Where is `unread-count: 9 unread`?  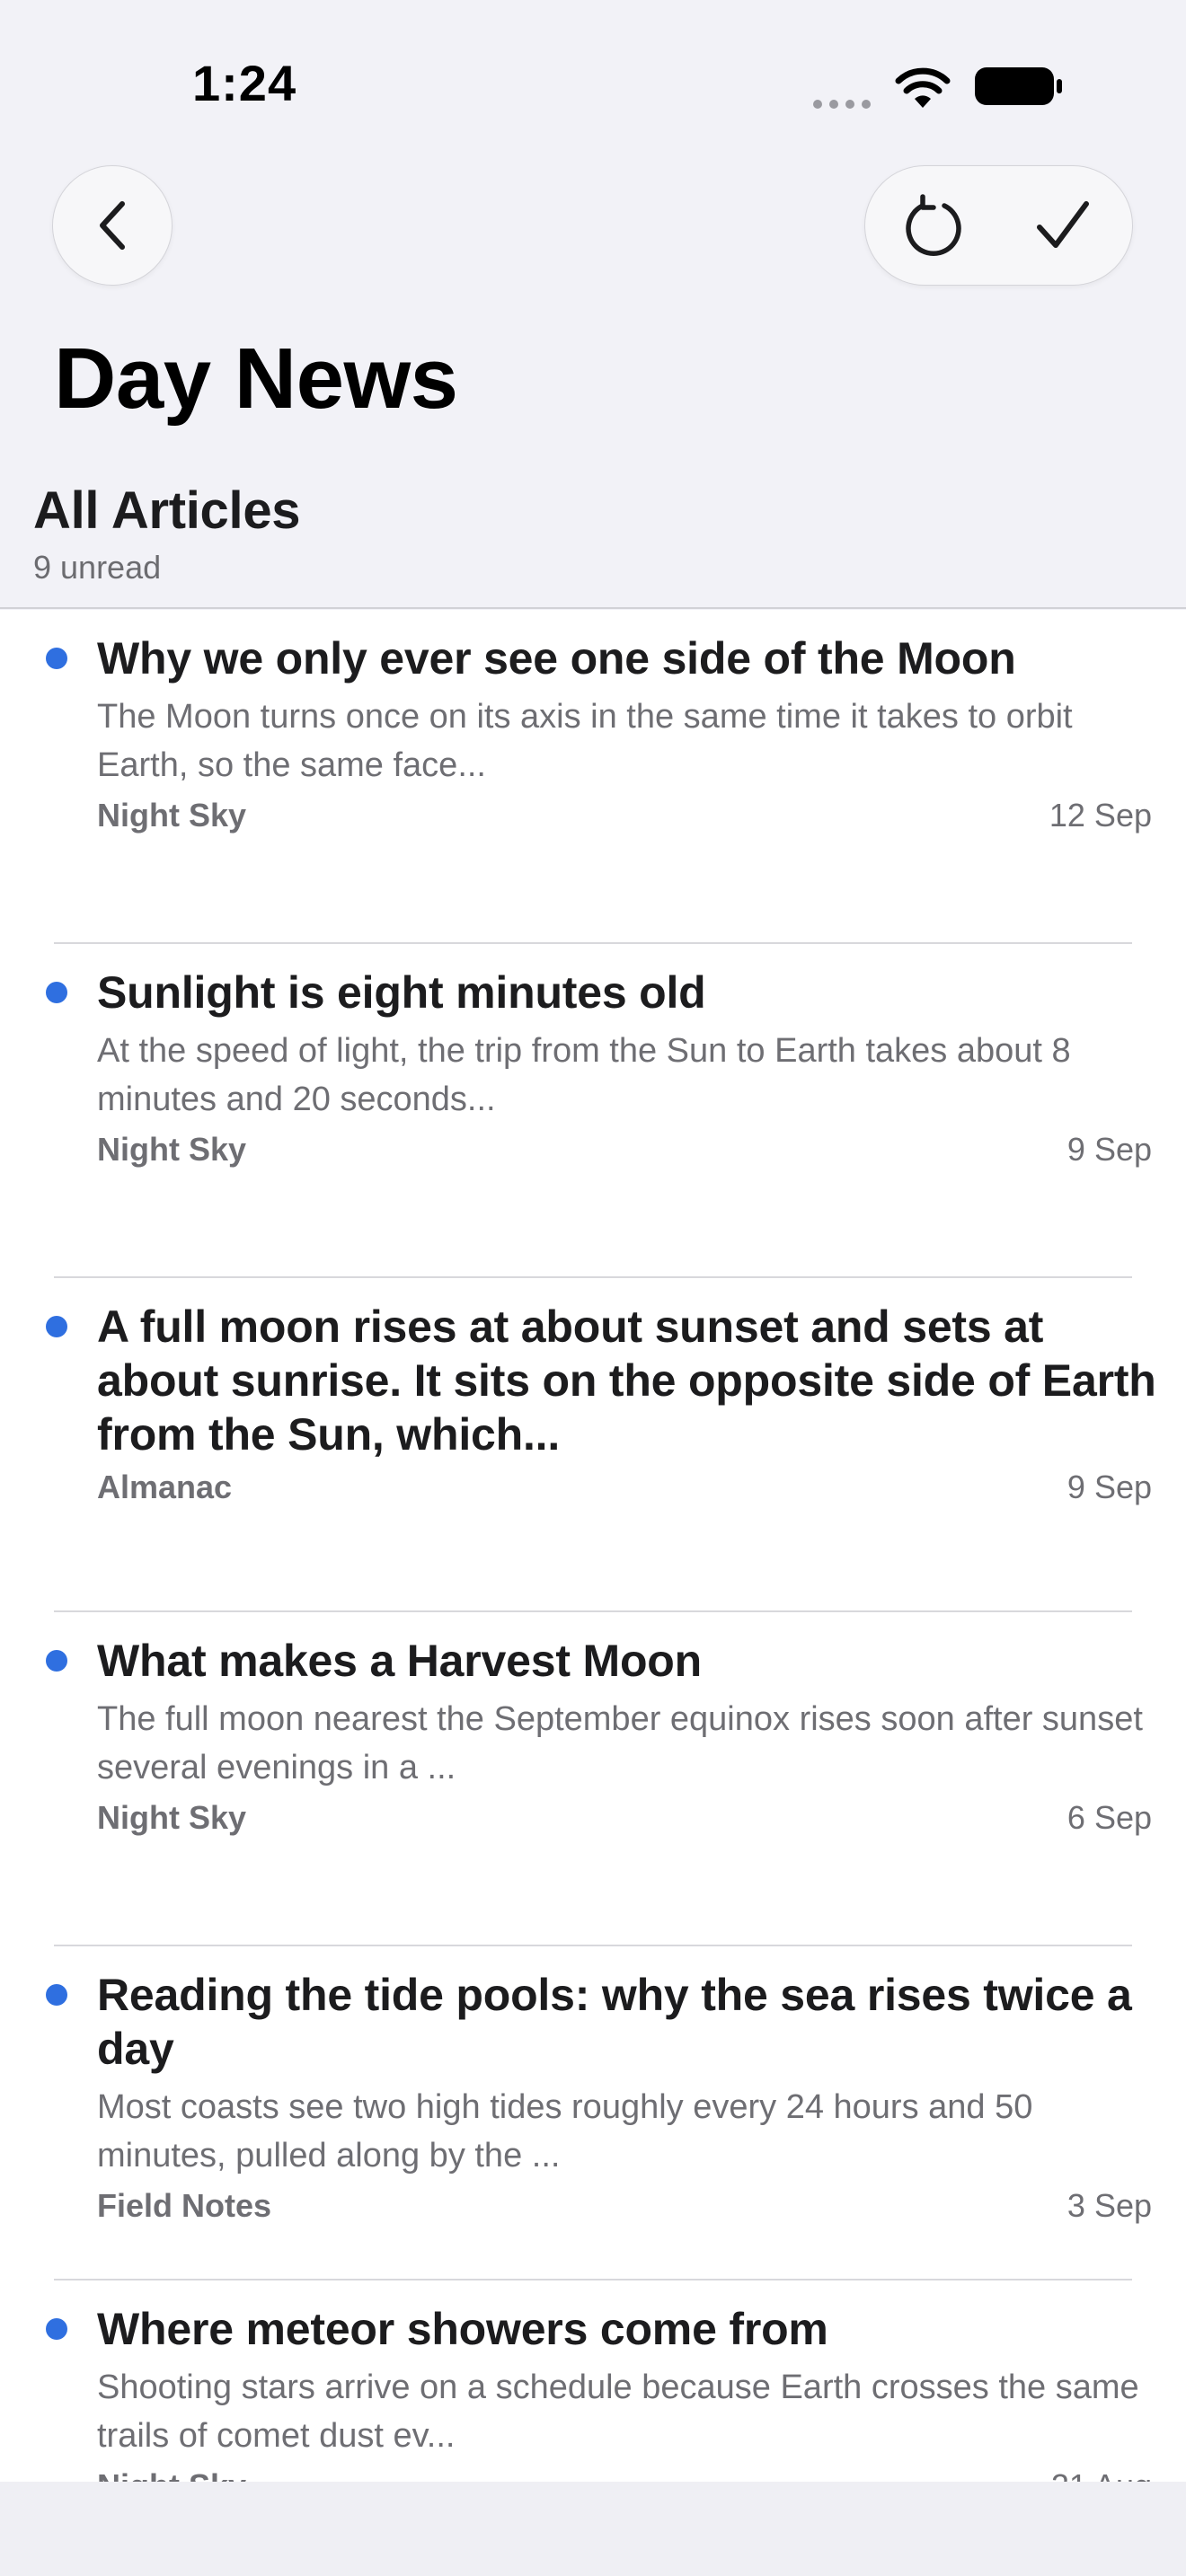 unread-count: 9 unread is located at coordinates (97, 567).